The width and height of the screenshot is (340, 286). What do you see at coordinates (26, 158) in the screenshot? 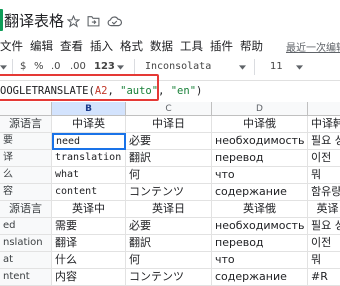
I see `row-source-cell: 译` at bounding box center [26, 158].